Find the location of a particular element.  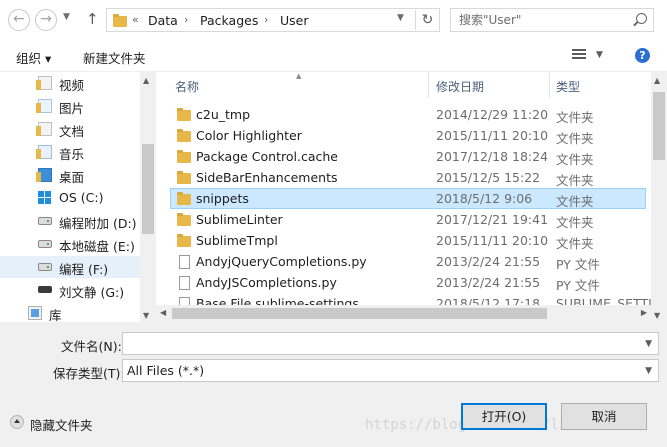

nav-item-os-c: OS (C:) is located at coordinates (70, 198).